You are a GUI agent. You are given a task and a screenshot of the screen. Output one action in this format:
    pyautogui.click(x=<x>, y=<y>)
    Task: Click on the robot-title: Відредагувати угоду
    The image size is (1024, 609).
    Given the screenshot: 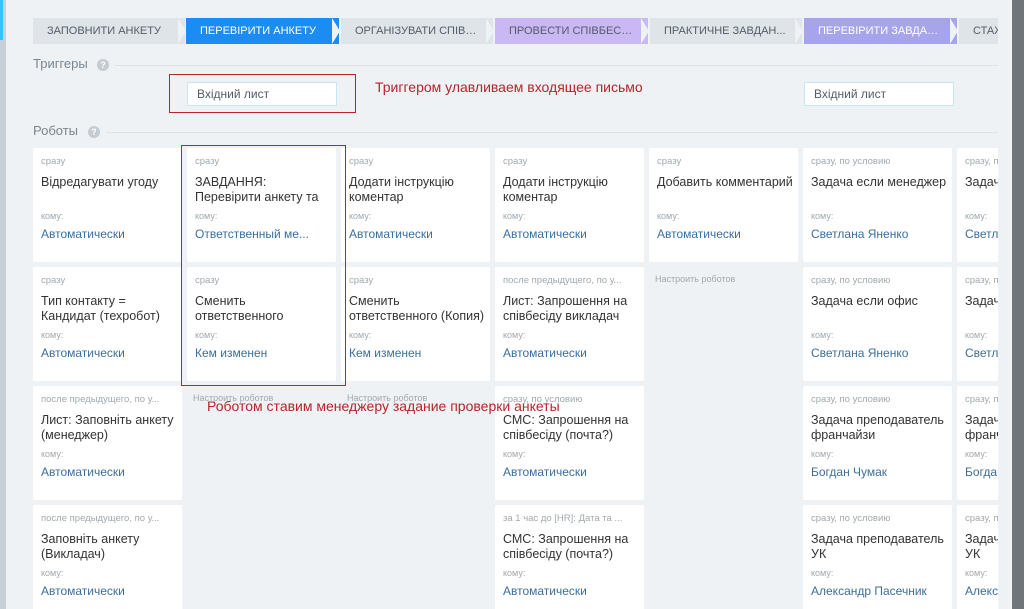 What is the action you would take?
    pyautogui.click(x=100, y=182)
    